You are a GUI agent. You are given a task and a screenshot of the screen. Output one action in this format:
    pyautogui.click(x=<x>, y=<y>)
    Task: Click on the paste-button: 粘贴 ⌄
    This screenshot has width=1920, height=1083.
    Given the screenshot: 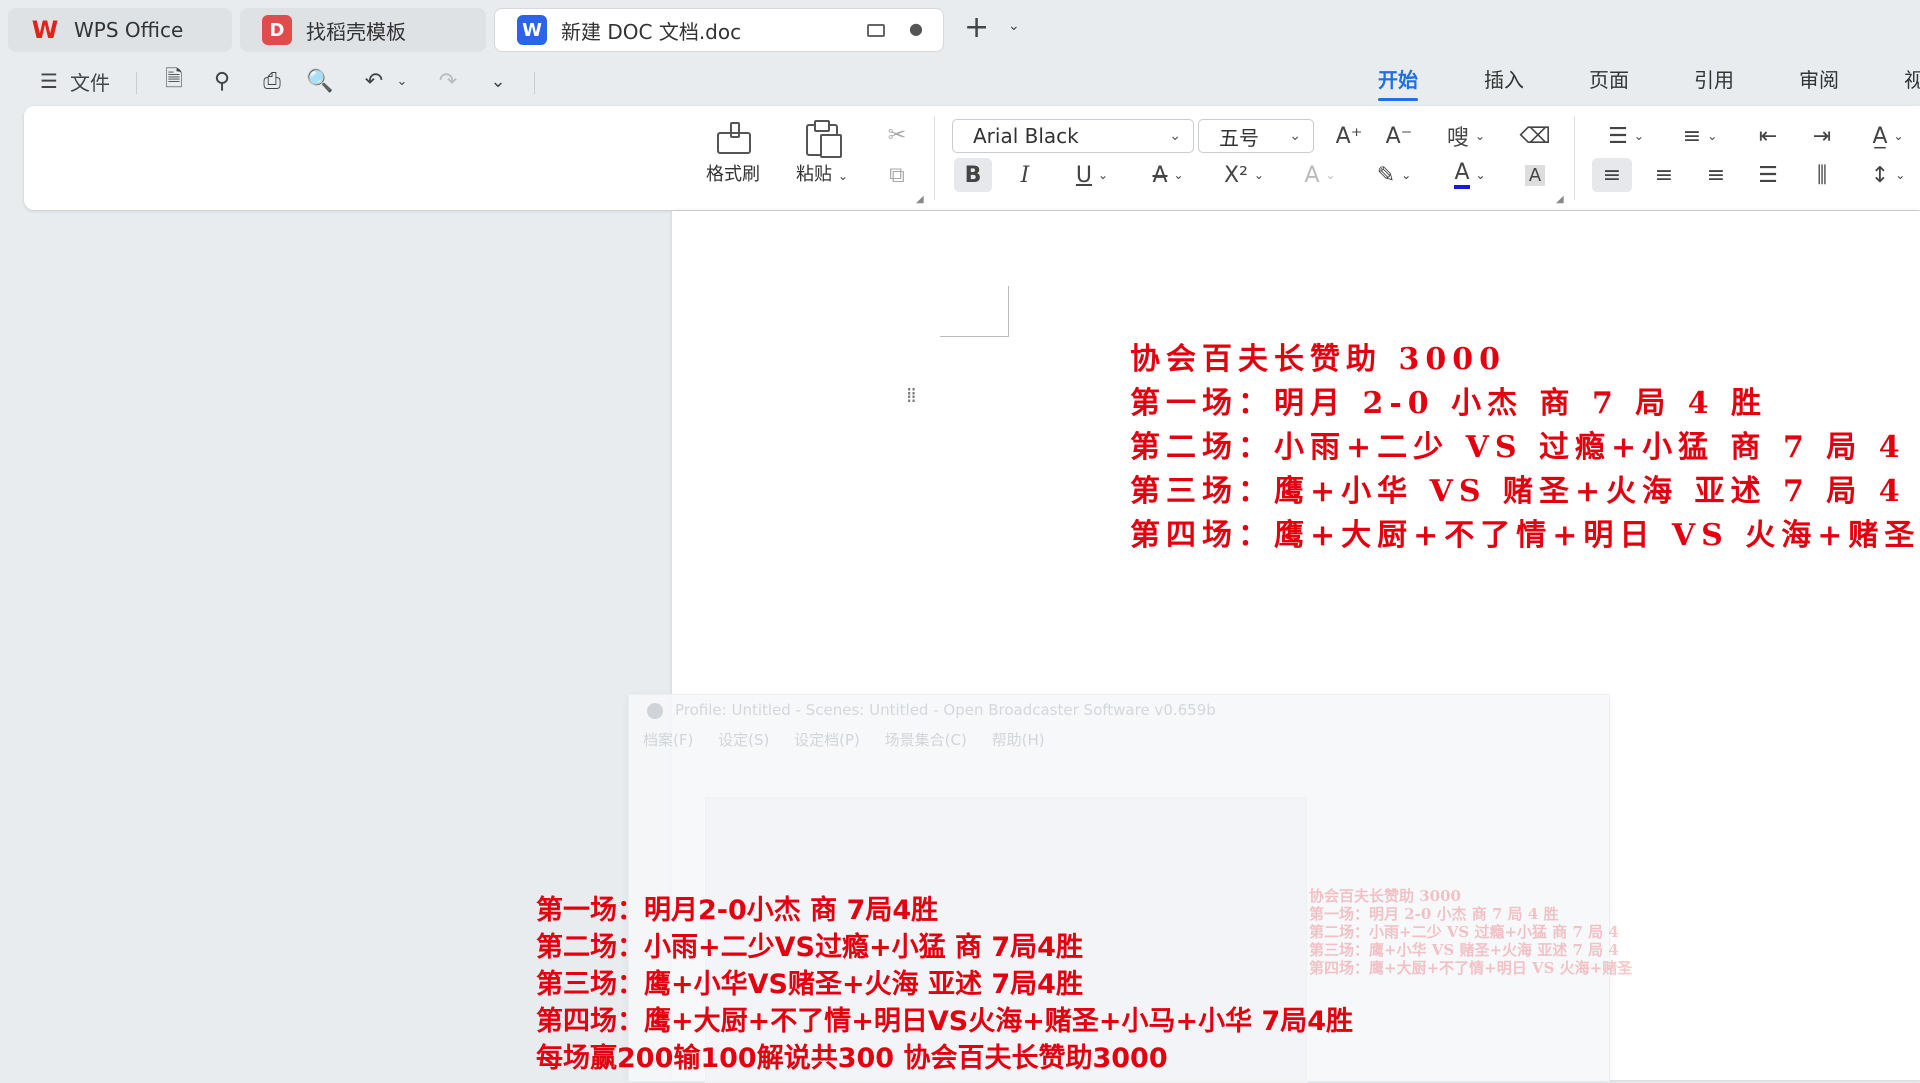 What is the action you would take?
    pyautogui.click(x=822, y=153)
    